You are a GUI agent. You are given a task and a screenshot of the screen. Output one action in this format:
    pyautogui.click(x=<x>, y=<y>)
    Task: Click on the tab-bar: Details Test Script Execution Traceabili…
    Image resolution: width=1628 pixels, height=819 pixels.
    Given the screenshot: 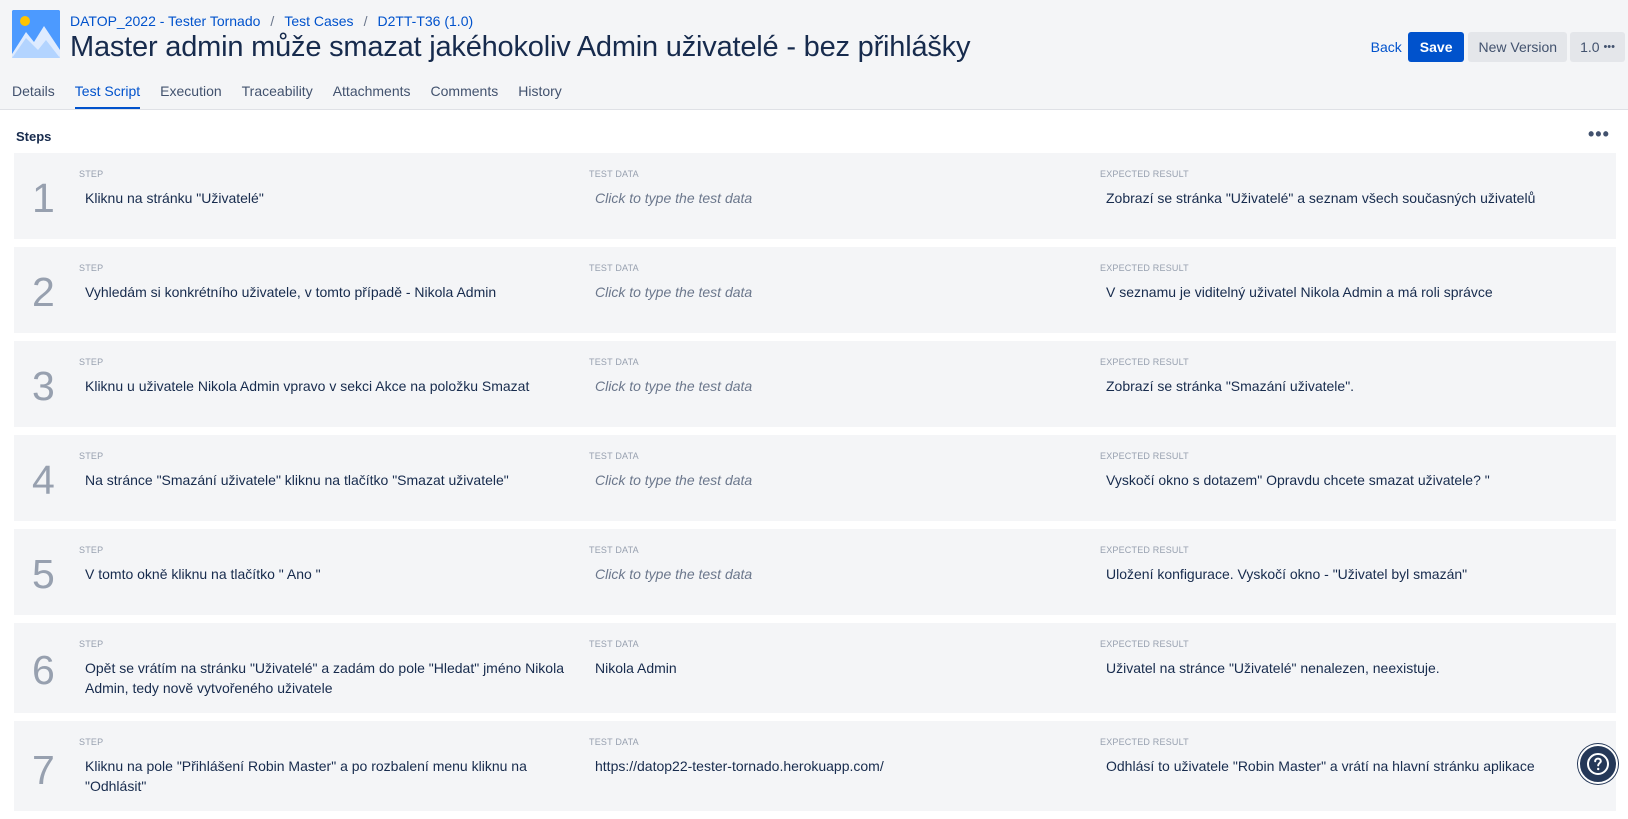 What is the action you would take?
    pyautogui.click(x=297, y=96)
    